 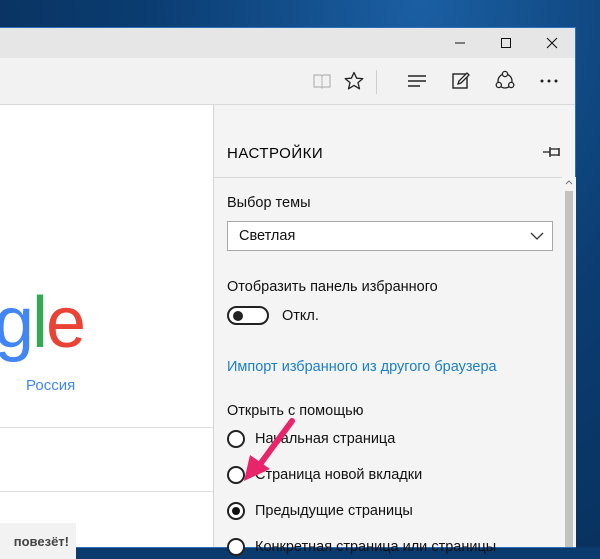 What do you see at coordinates (295, 411) in the screenshot?
I see `open-with-label: Открыть с помощью` at bounding box center [295, 411].